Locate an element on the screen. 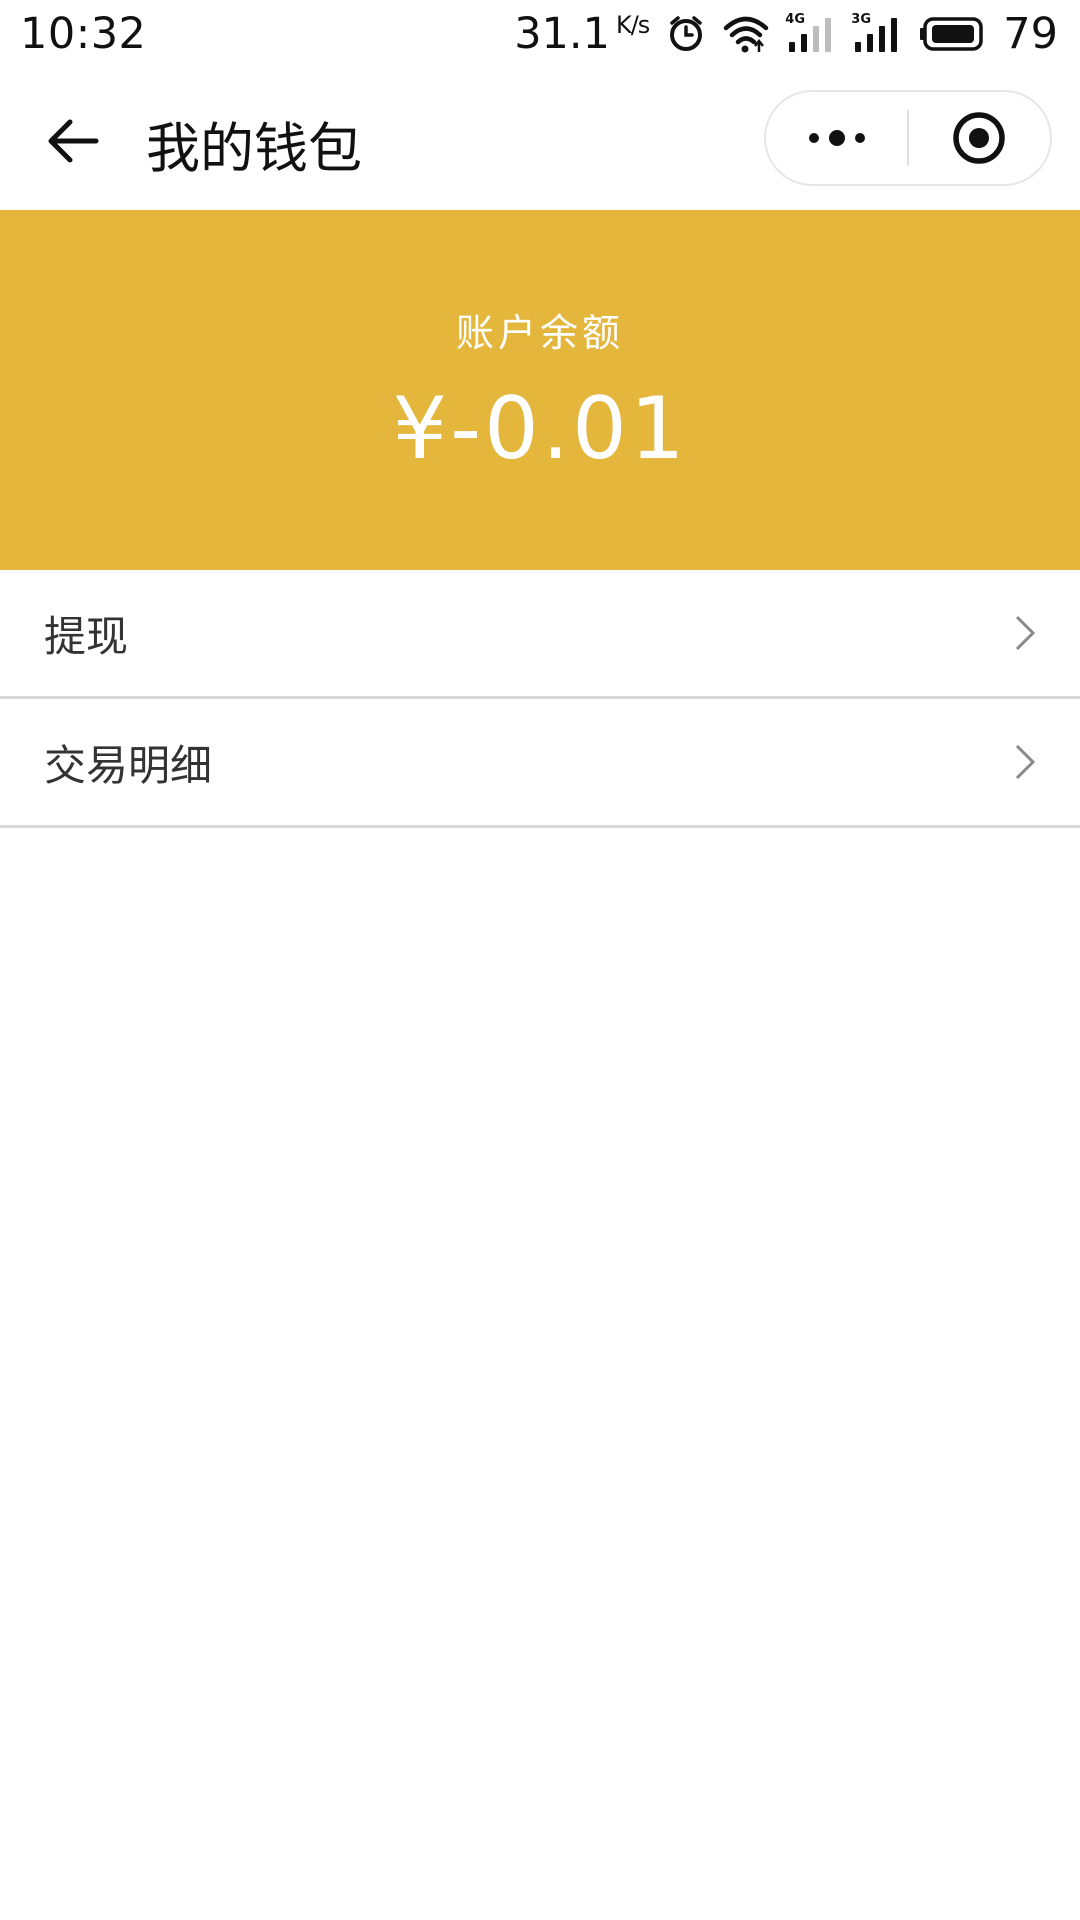 The image size is (1080, 1920). back-arrow-icon is located at coordinates (73, 141).